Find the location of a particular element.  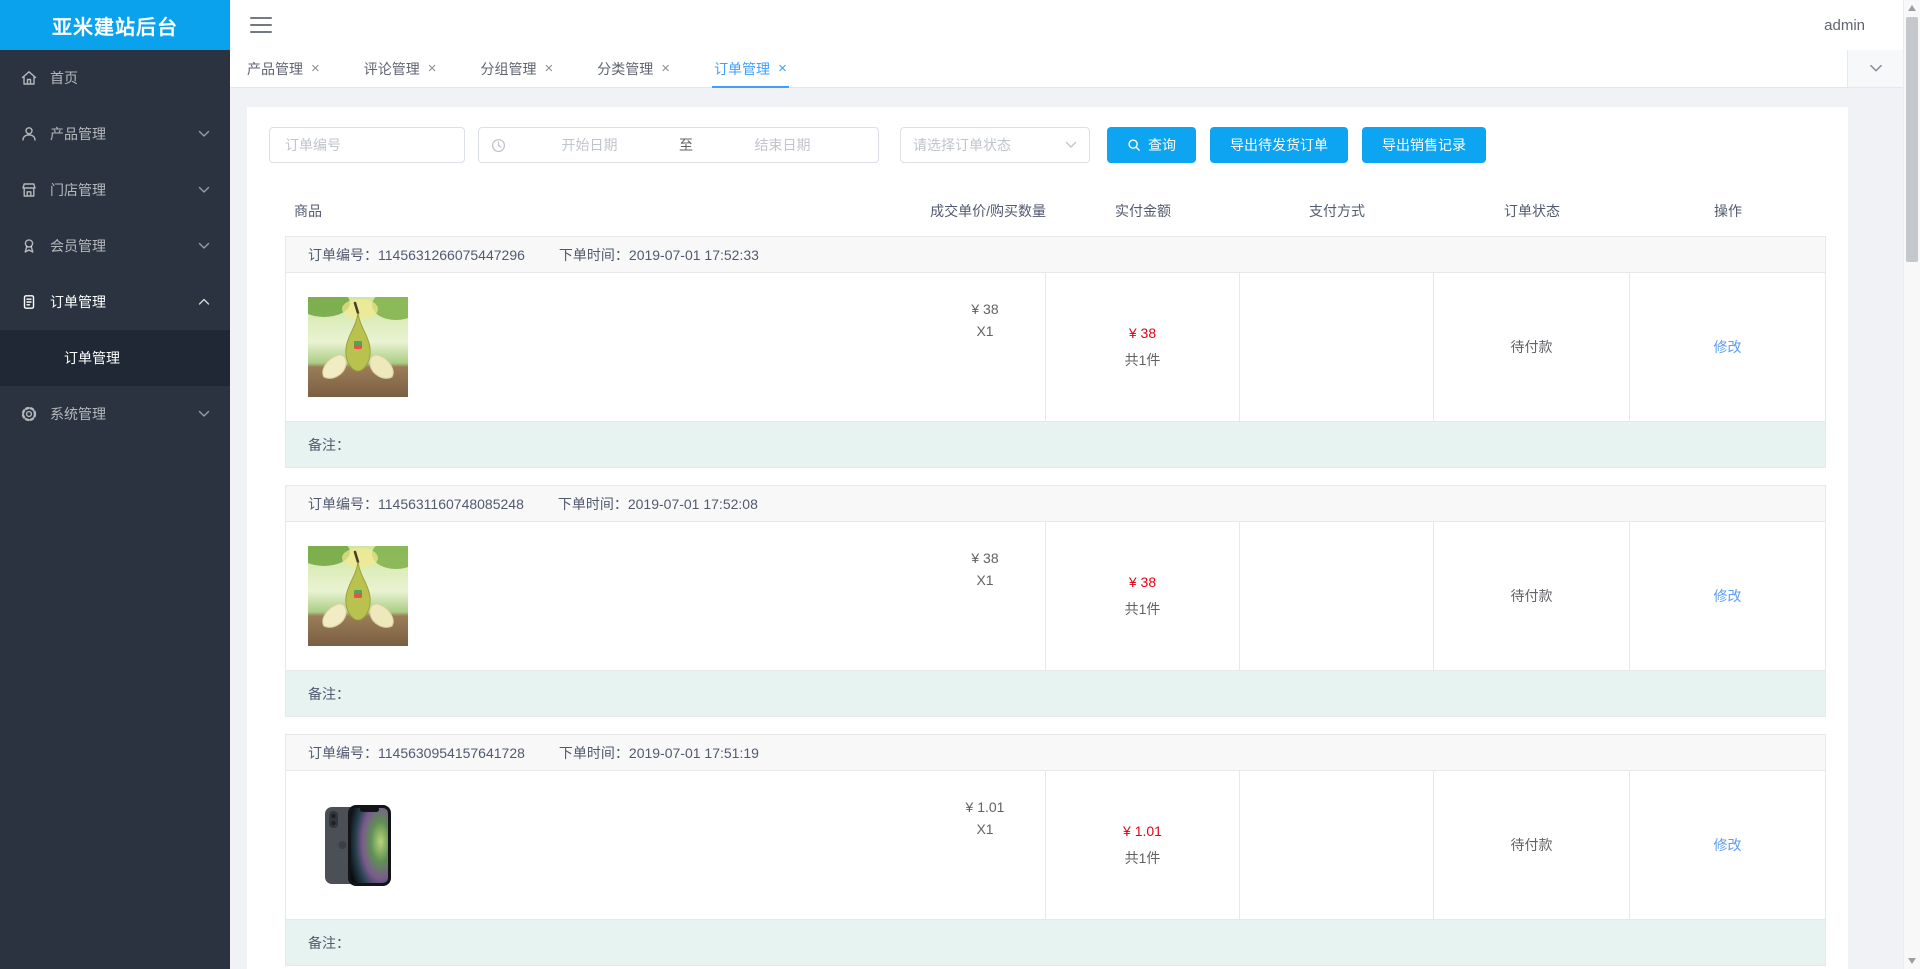

sidebar-item-label: 系统管理 is located at coordinates (78, 414).